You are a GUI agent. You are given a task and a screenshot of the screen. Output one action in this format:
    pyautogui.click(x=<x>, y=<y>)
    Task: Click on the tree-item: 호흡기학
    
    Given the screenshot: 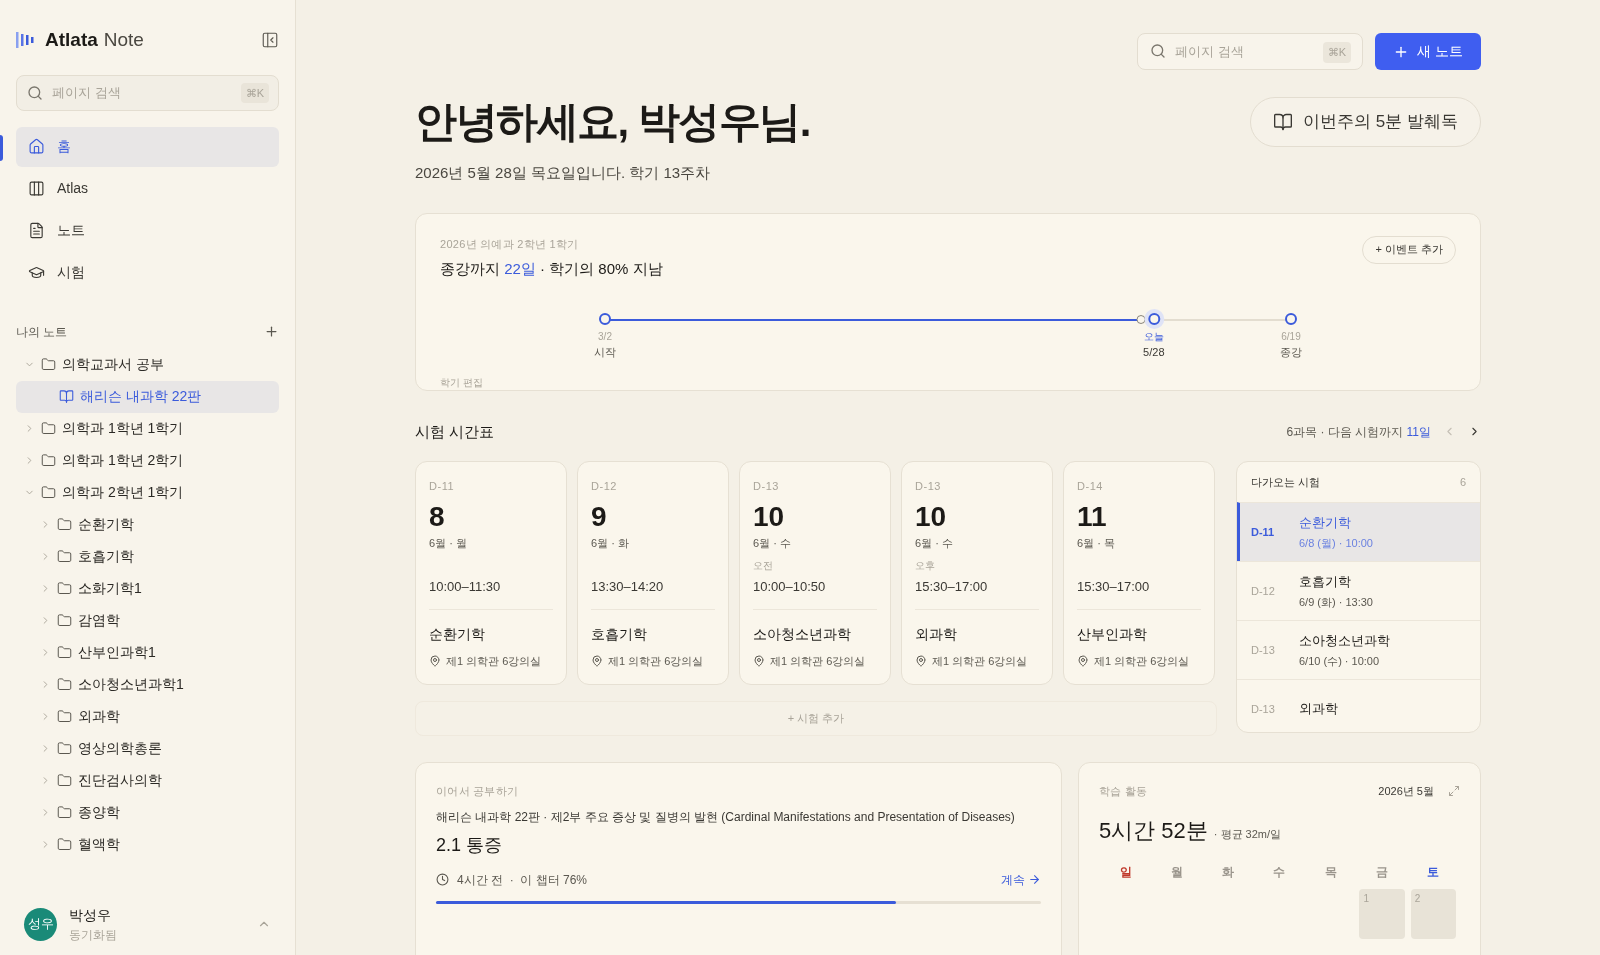 What is the action you would take?
    pyautogui.click(x=147, y=556)
    